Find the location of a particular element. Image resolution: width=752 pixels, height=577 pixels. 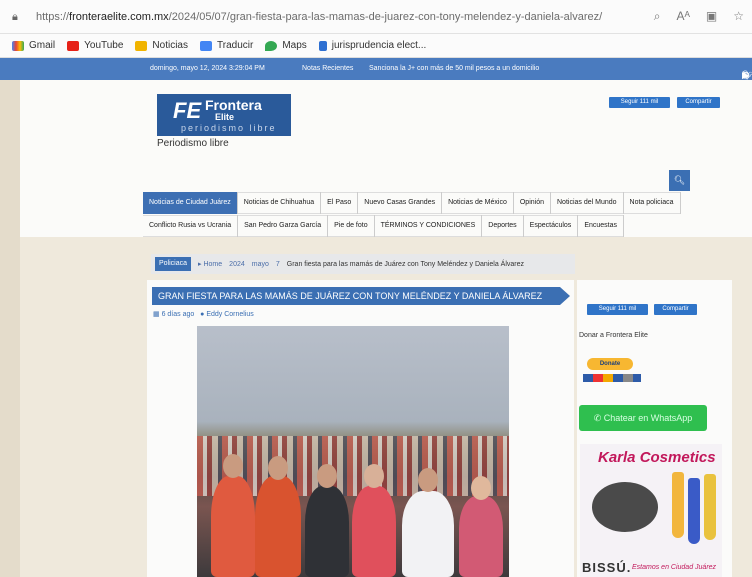

eyeshadow-palette-image is located at coordinates (625, 507).